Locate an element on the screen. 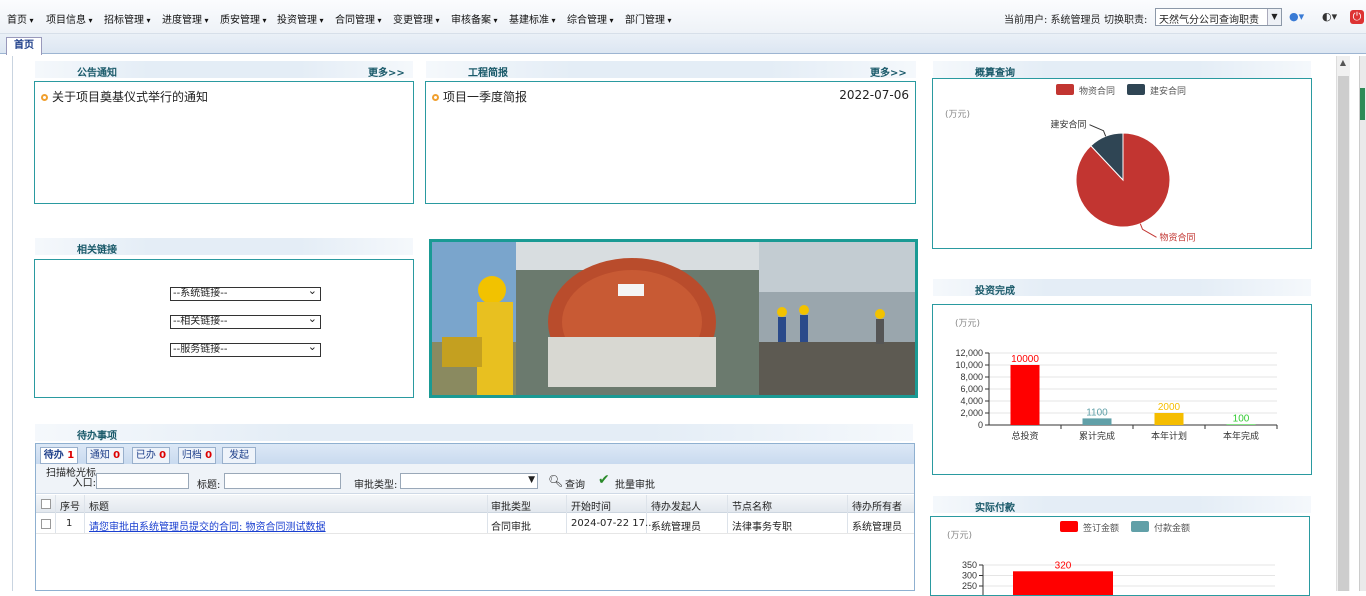 This screenshot has width=1366, height=596. search-icon: 🔍︎ is located at coordinates (555, 481).